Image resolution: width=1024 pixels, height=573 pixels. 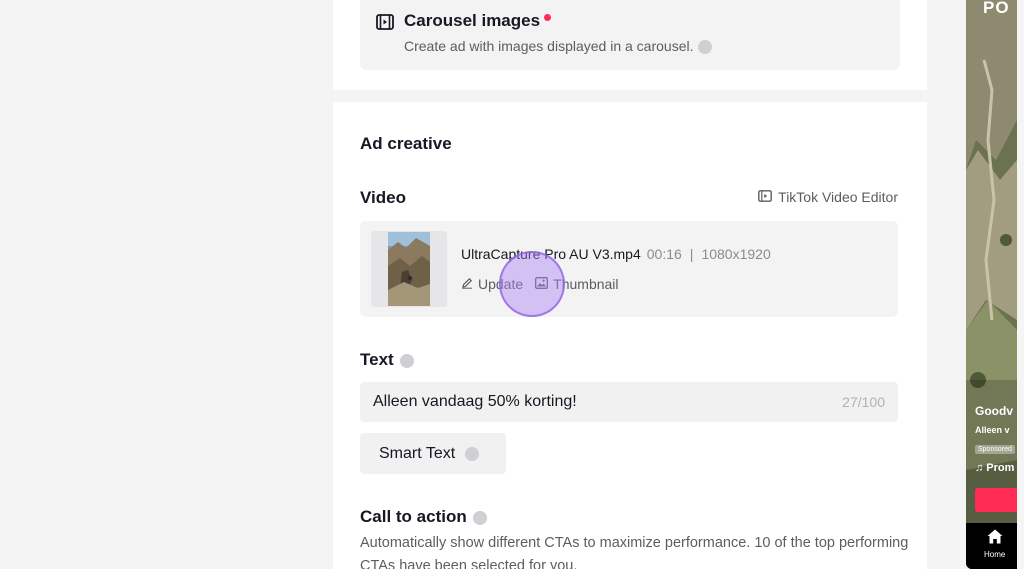 What do you see at coordinates (387, 360) in the screenshot?
I see `text-label: Text` at bounding box center [387, 360].